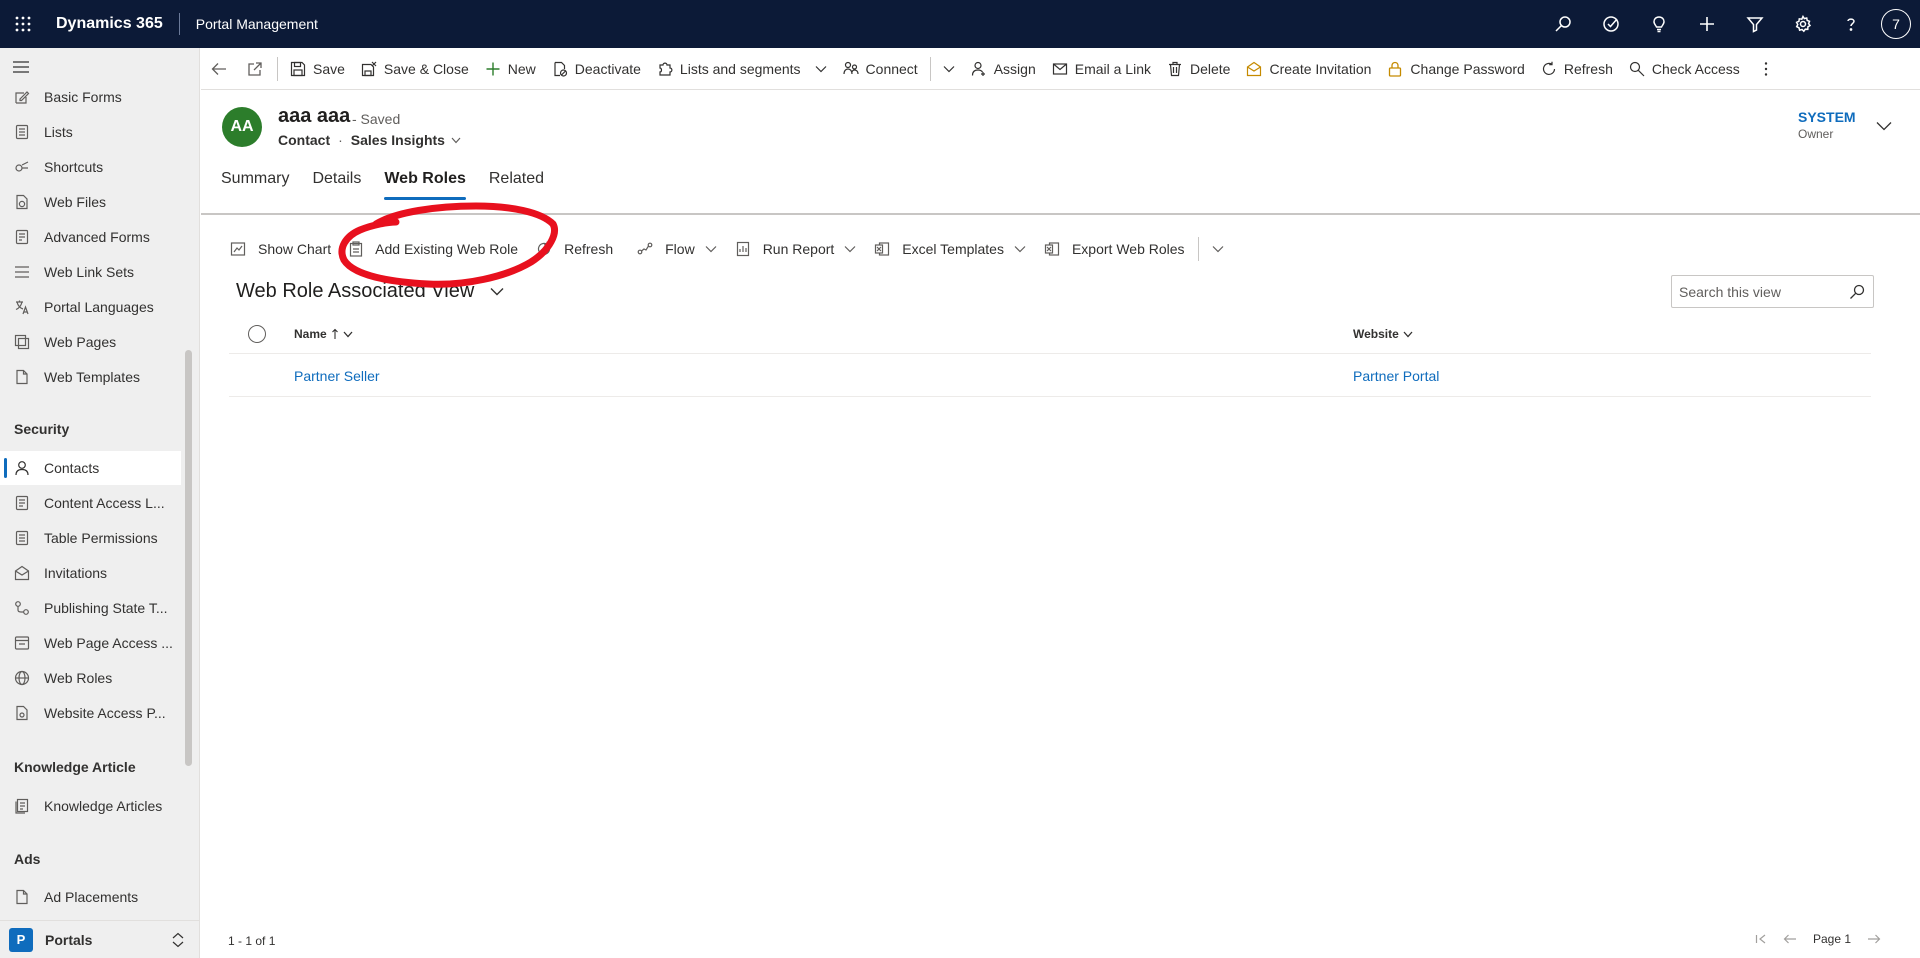  Describe the element at coordinates (1577, 69) in the screenshot. I see `refresh-button: Refresh` at that location.